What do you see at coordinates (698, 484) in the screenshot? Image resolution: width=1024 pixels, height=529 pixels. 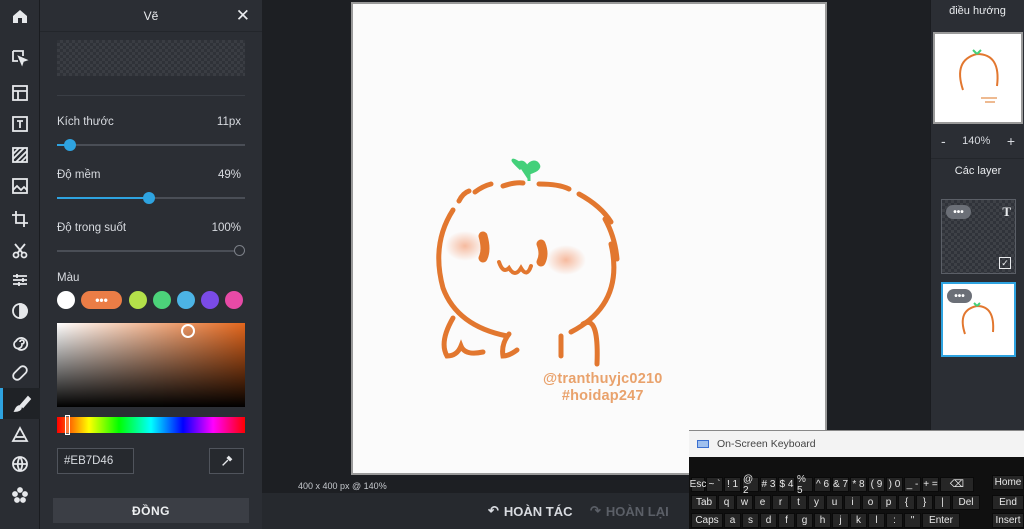 I see `key-r1-0: Esc` at bounding box center [698, 484].